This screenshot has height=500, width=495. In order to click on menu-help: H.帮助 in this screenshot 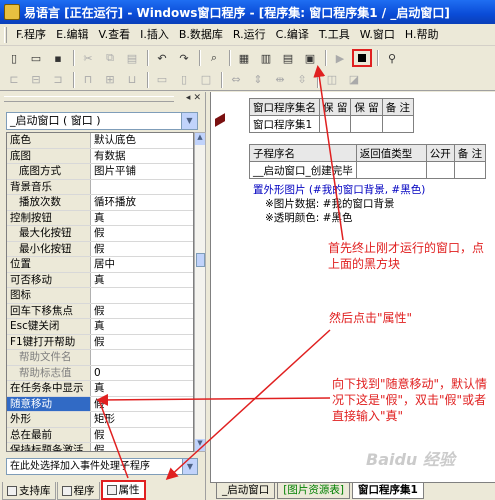, I will do `click(422, 35)`.